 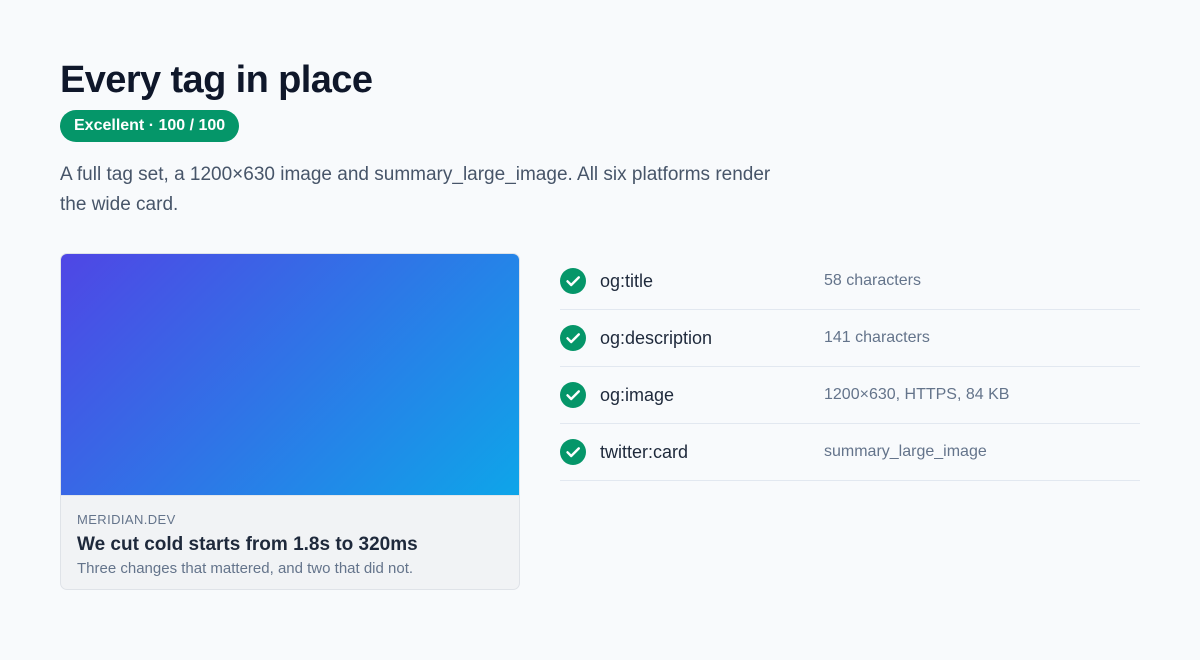 I want to click on tag-detail: 141 characters, so click(x=877, y=337).